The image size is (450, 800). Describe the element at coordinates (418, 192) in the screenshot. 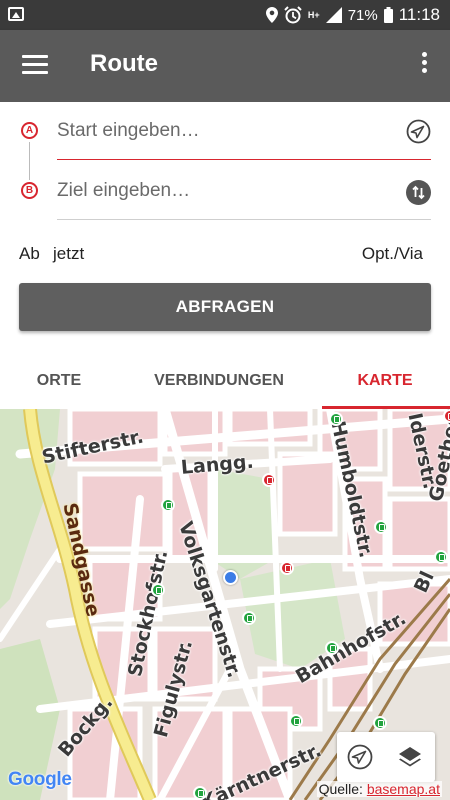

I see `swap-vertical-icon` at that location.